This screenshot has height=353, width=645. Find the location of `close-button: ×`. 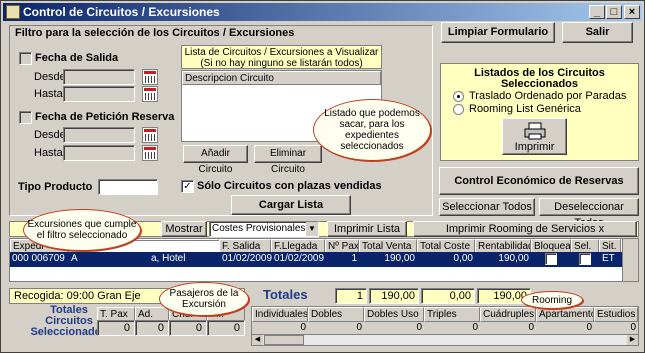

close-button: × is located at coordinates (632, 12).